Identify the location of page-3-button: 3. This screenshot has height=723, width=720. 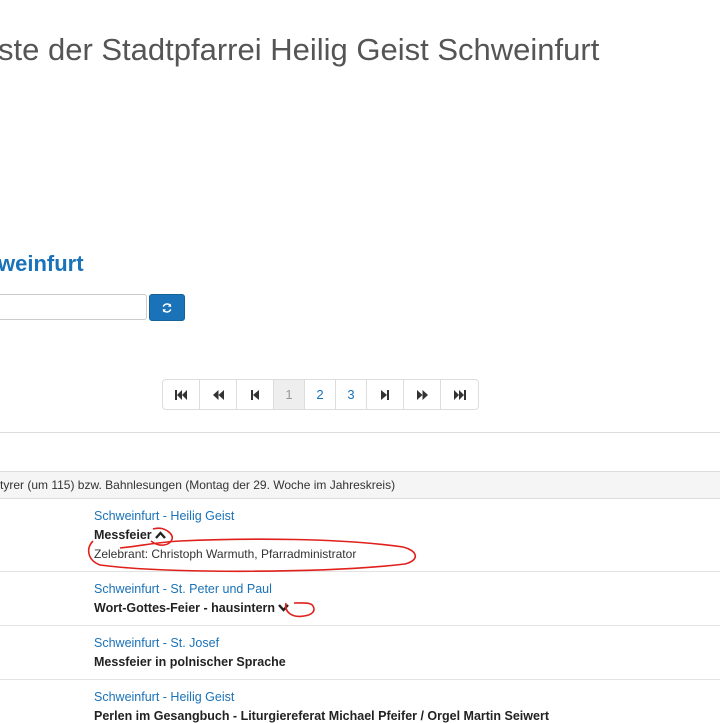
(351, 394).